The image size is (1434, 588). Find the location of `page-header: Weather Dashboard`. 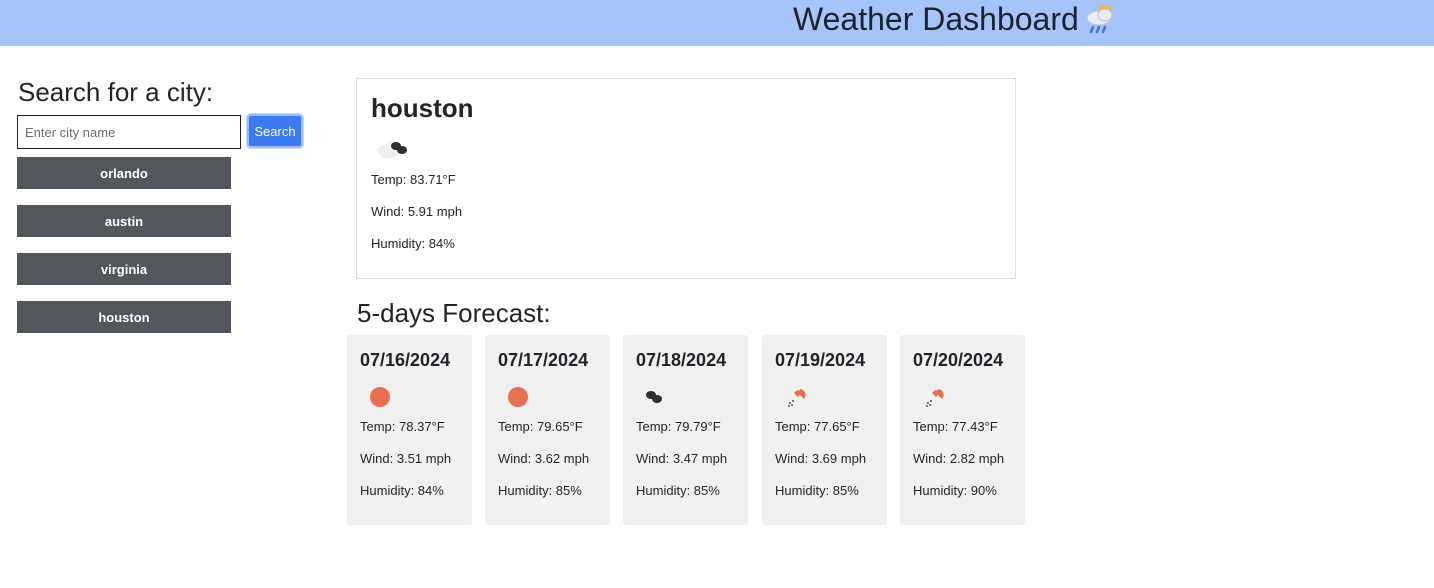

page-header: Weather Dashboard is located at coordinates (717, 23).